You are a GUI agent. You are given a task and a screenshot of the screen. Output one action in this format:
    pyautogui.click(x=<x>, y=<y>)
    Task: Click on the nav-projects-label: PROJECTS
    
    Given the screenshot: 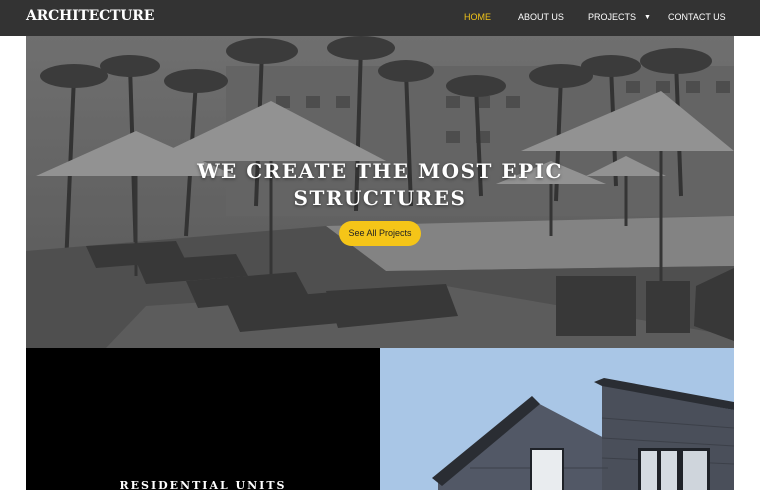 What is the action you would take?
    pyautogui.click(x=612, y=17)
    